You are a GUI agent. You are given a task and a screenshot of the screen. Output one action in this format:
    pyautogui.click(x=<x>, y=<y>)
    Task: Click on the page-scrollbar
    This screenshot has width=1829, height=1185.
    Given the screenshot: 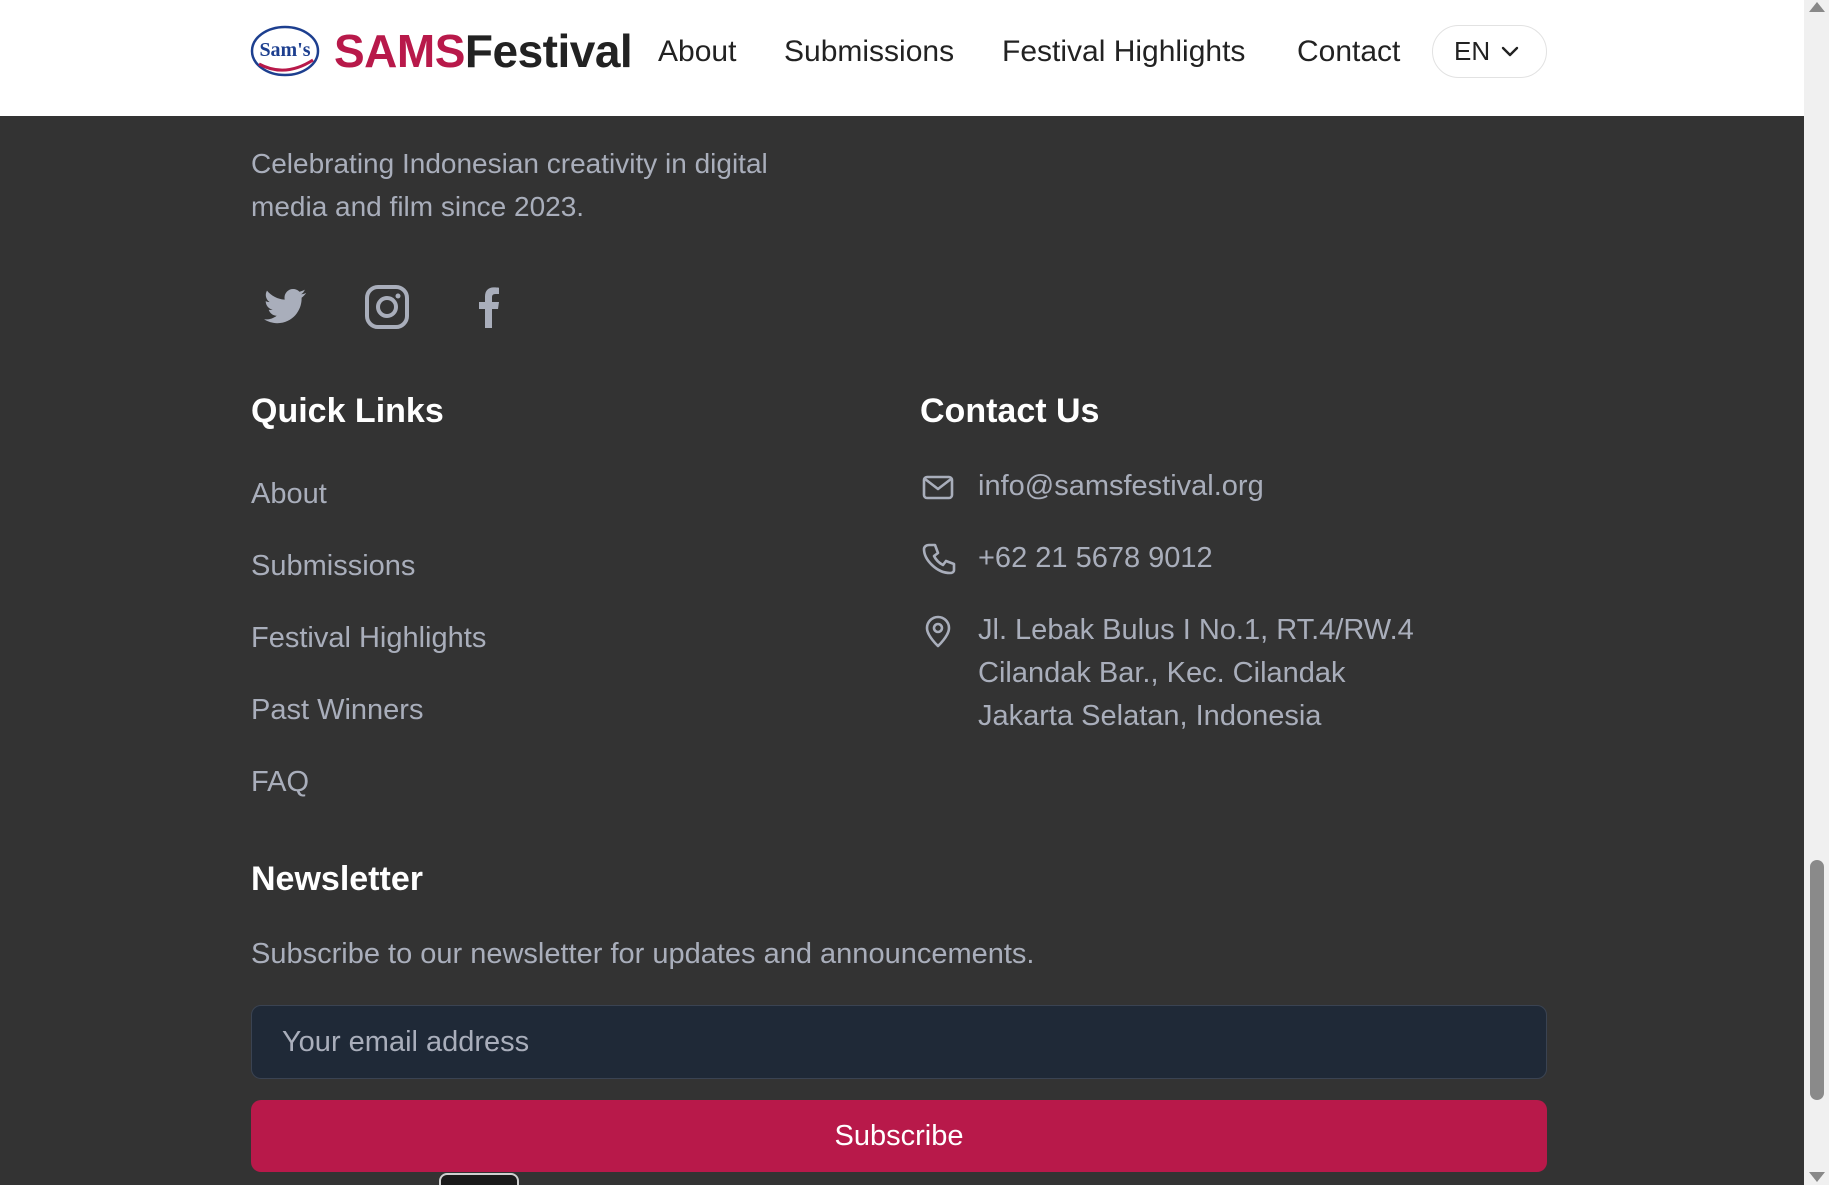 What is the action you would take?
    pyautogui.click(x=1816, y=592)
    